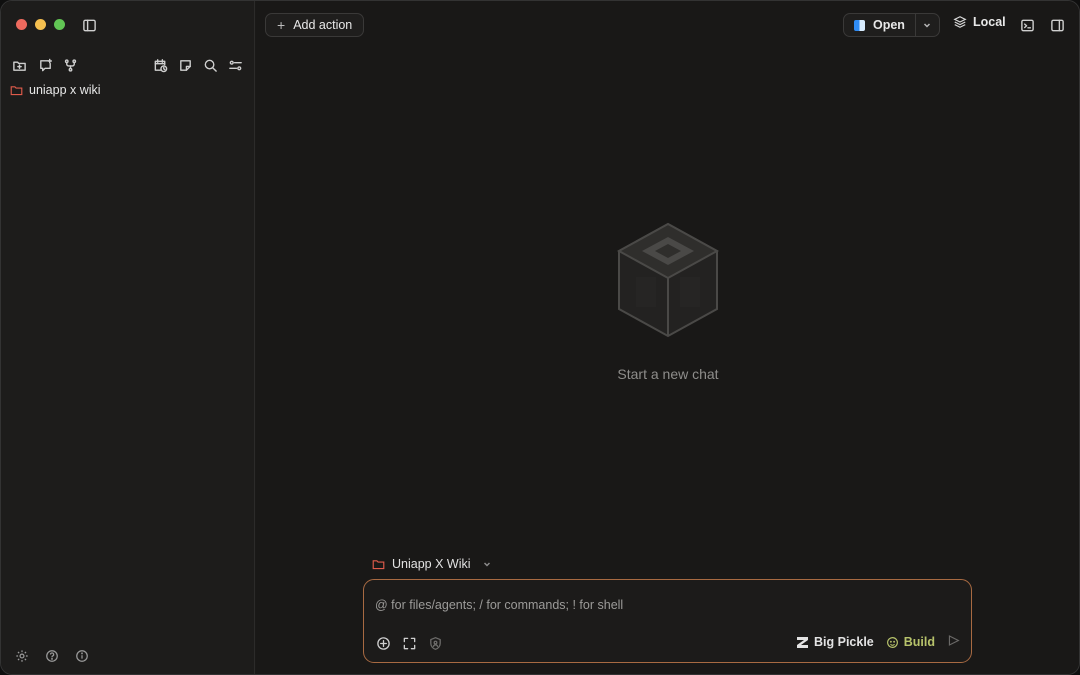  What do you see at coordinates (802, 642) in the screenshot?
I see `model-logo-icon` at bounding box center [802, 642].